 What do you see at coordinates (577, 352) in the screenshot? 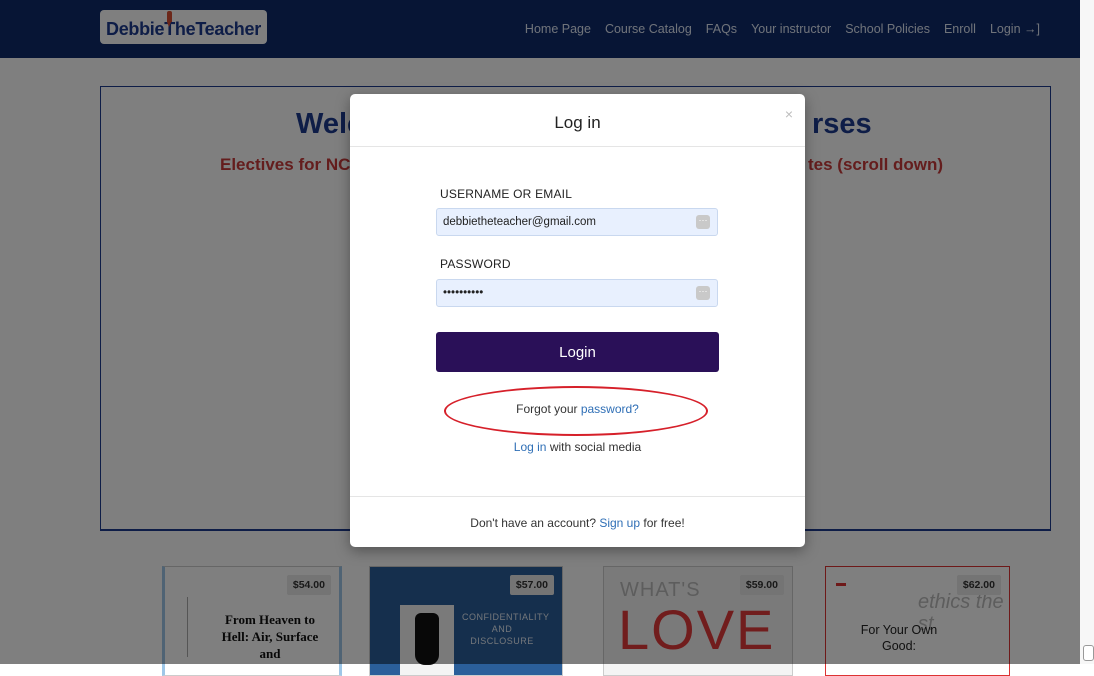
I see `login-button: Login` at bounding box center [577, 352].